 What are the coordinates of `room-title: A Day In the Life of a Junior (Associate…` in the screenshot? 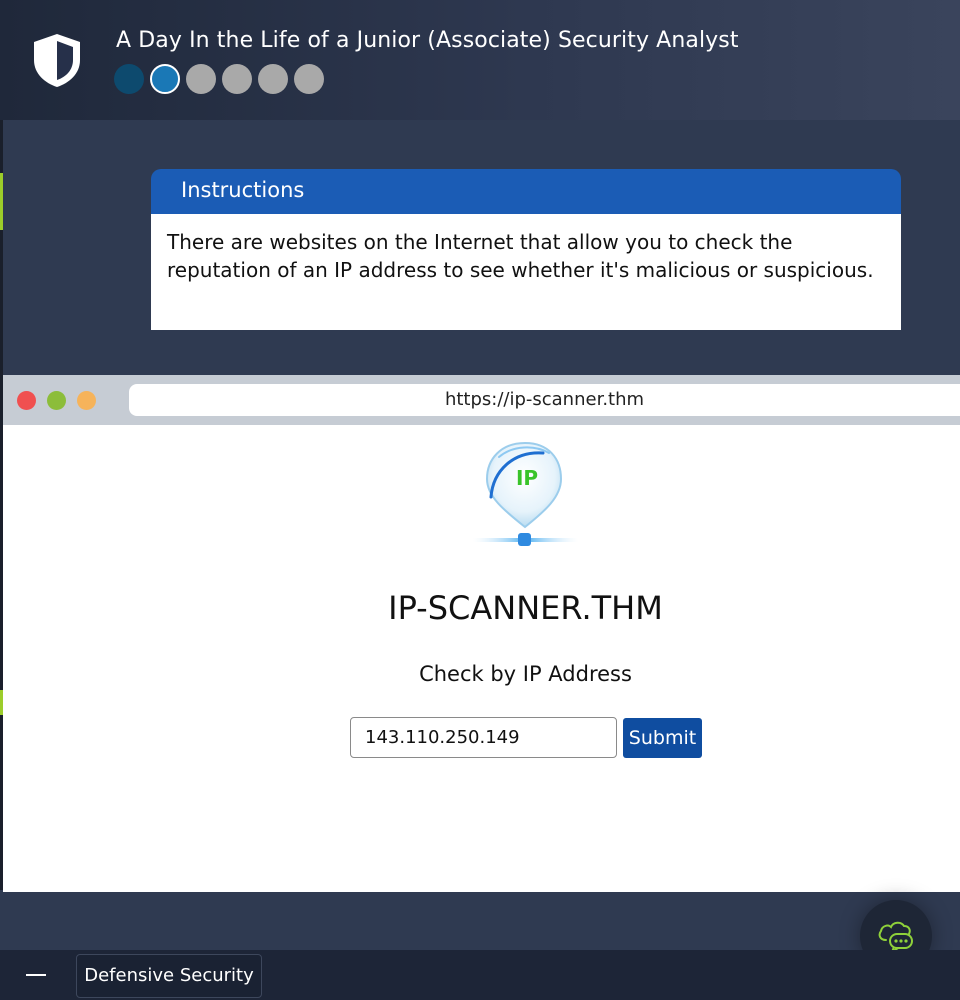 It's located at (427, 40).